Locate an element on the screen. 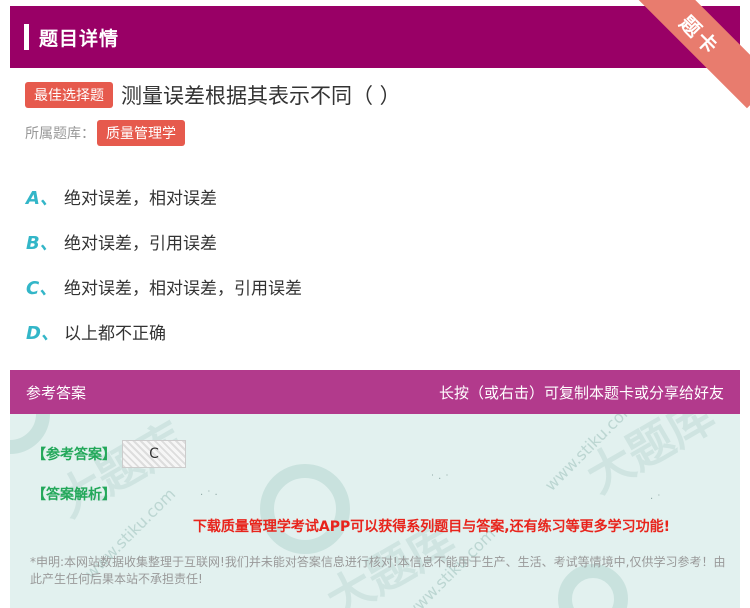  option-text: 以上都不正确 is located at coordinates (115, 334).